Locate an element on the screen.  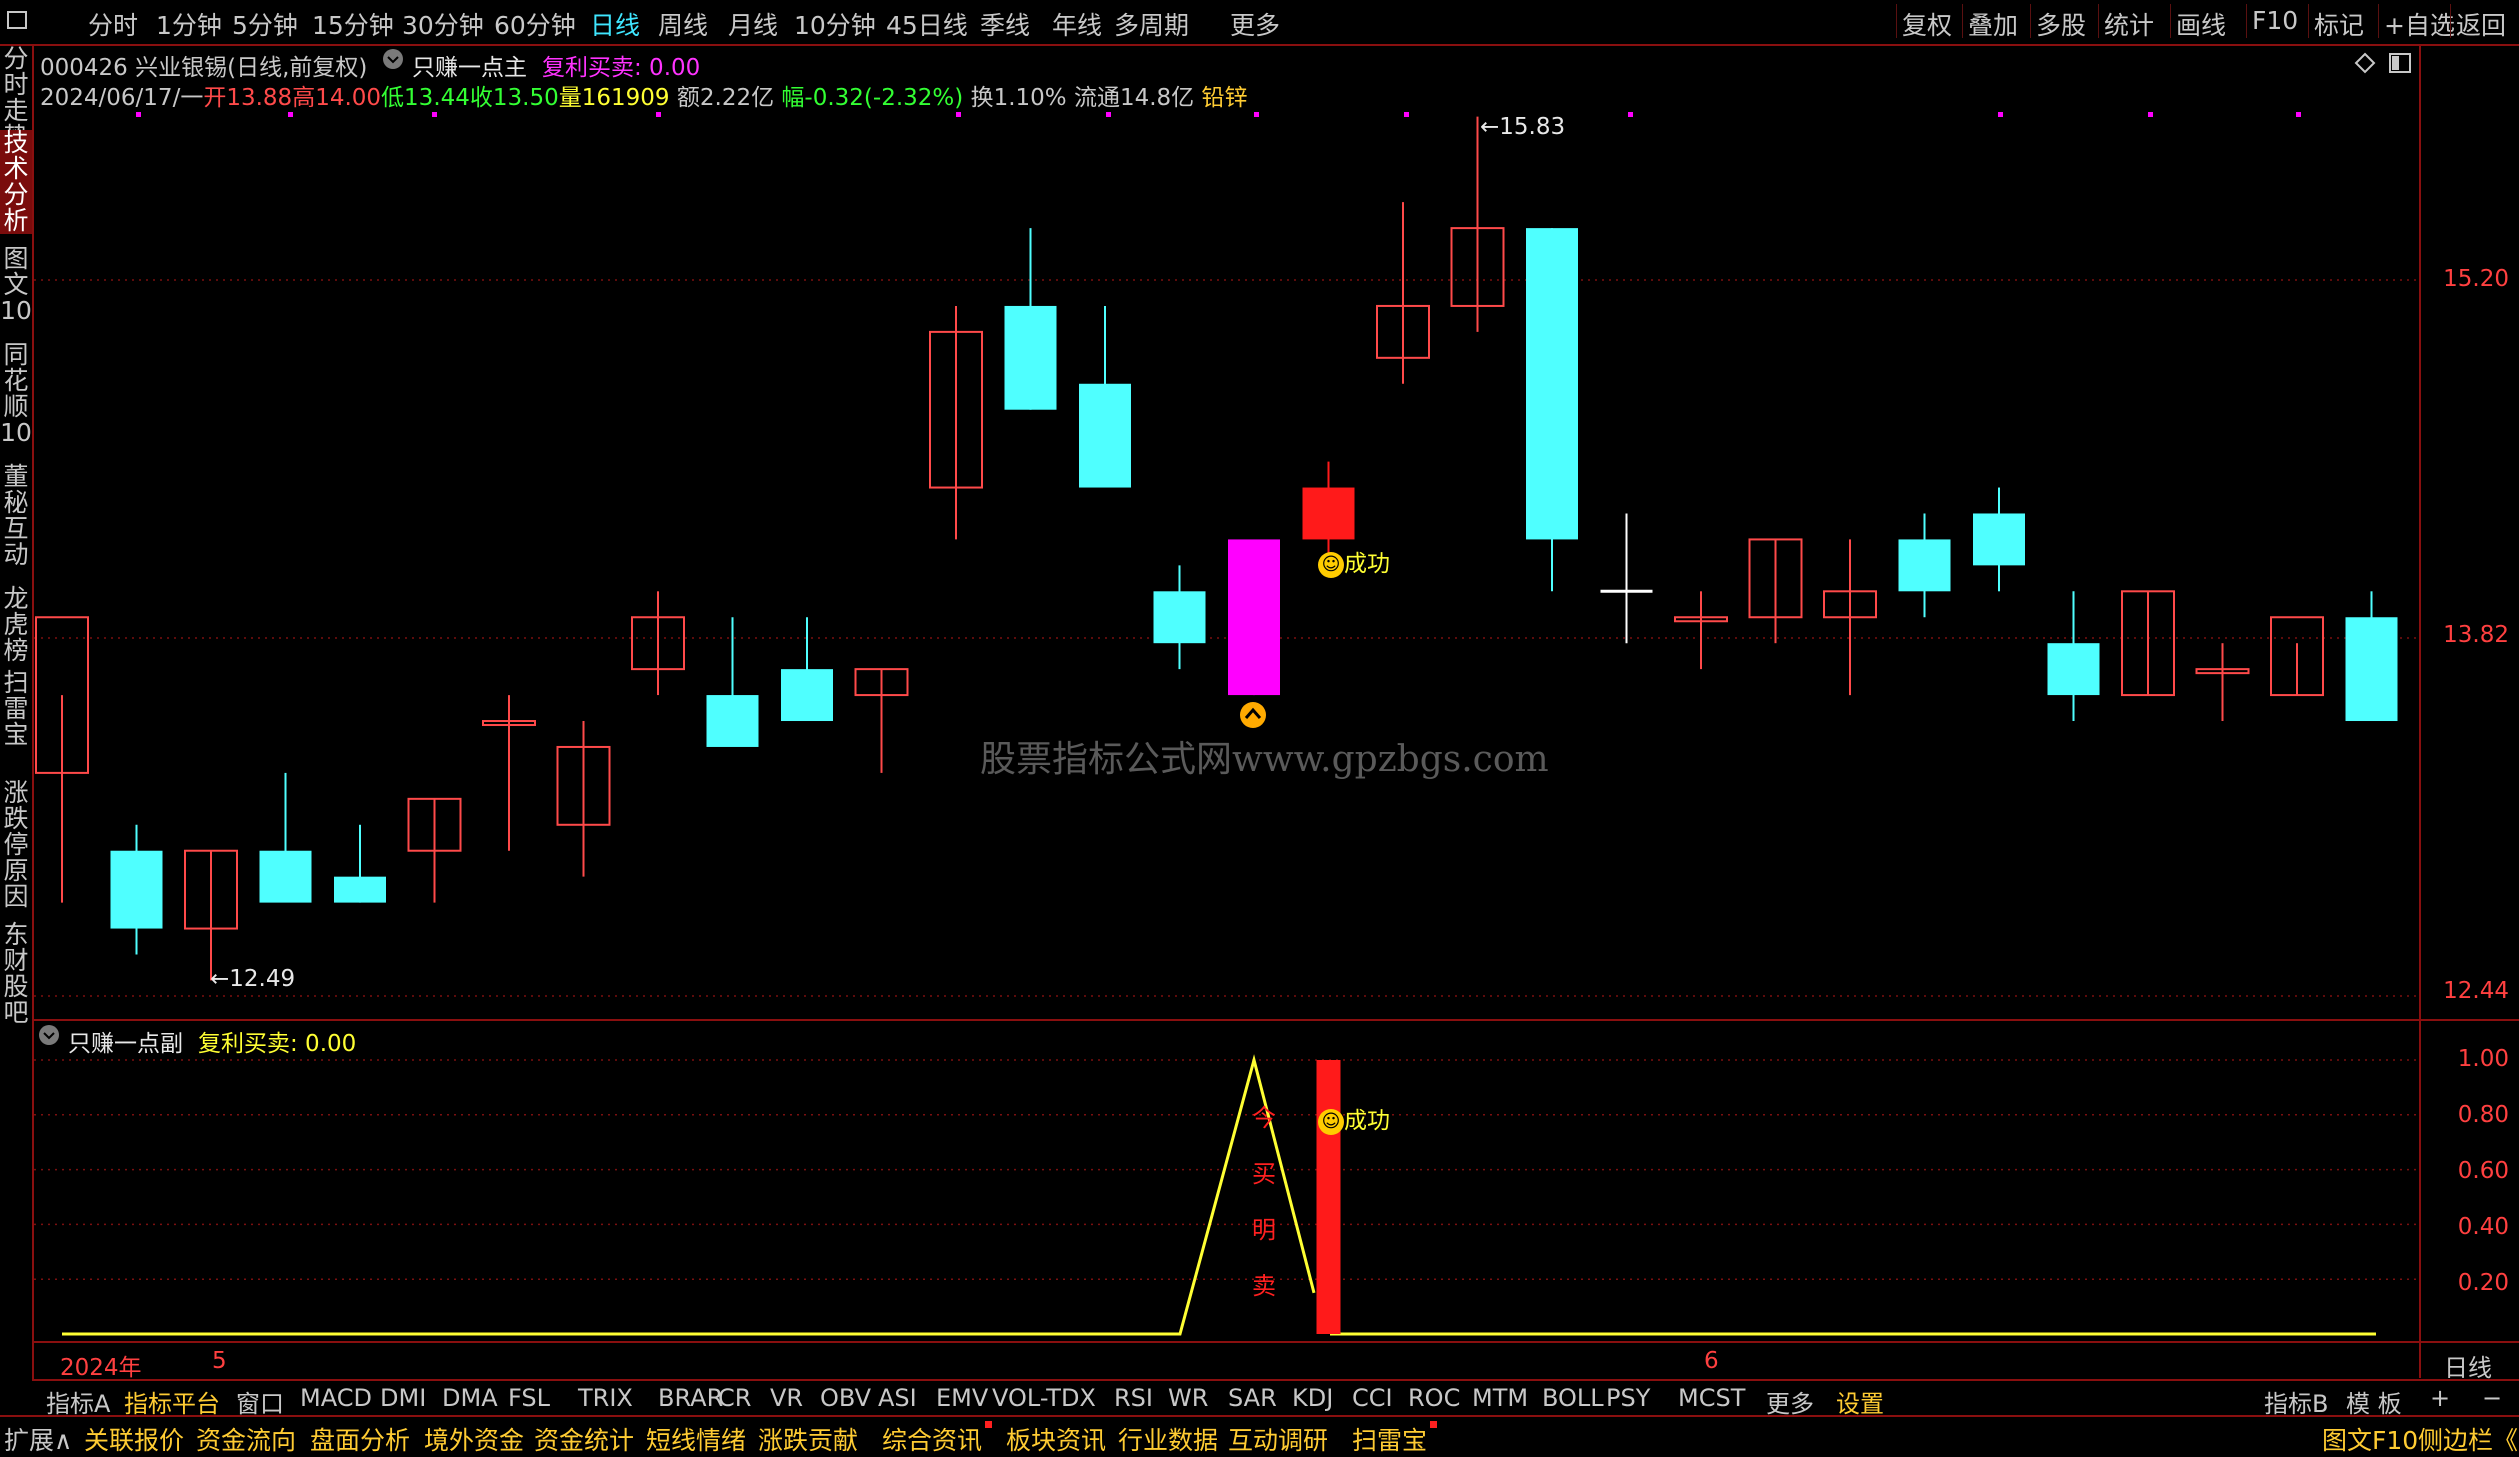
ext-tab-label: 短线情绪 is located at coordinates (696, 1440).